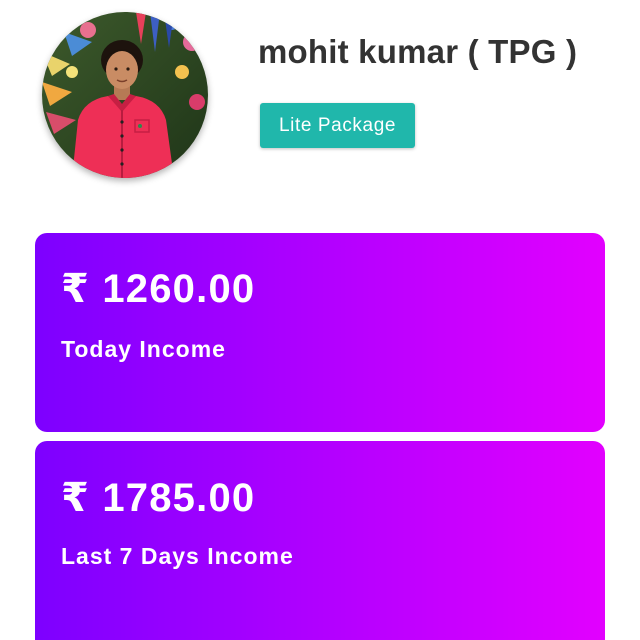 The width and height of the screenshot is (640, 640). Describe the element at coordinates (143, 349) in the screenshot. I see `today-income-label: Today Income` at that location.